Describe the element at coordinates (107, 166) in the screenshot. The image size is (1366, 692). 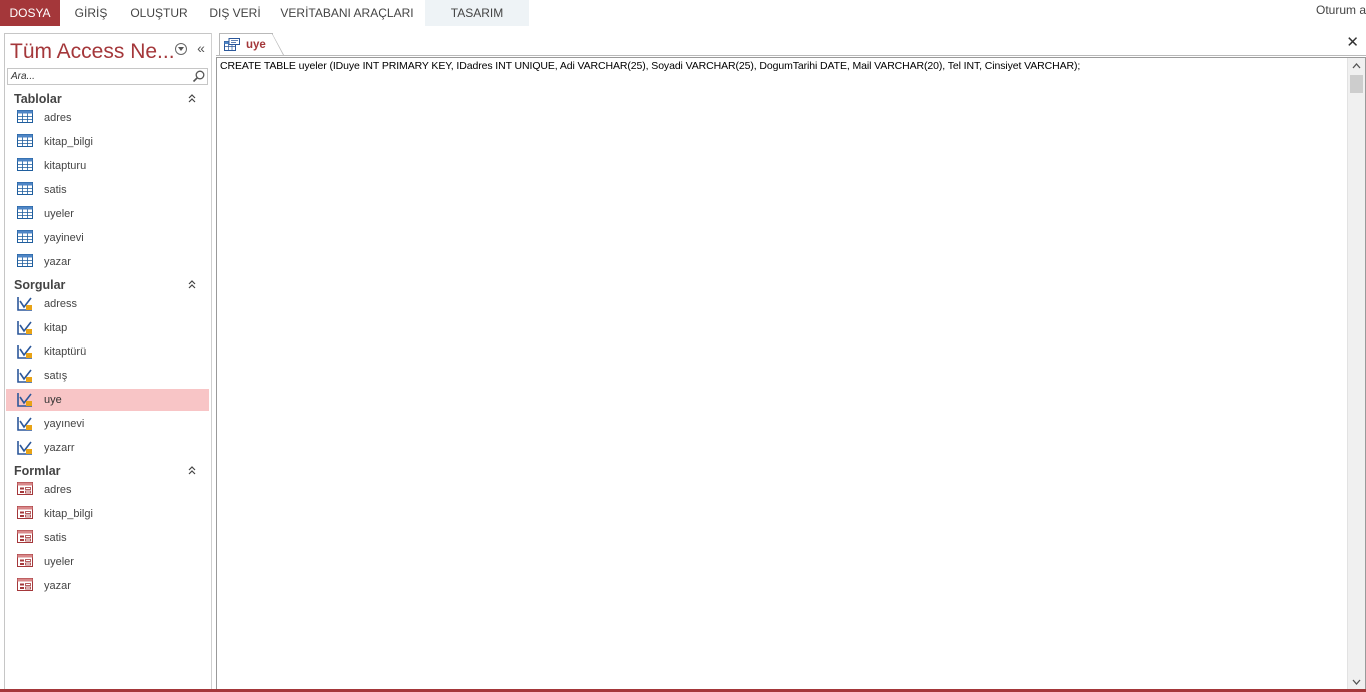
I see `nav-item-table-kitapturu: kitapturu` at that location.